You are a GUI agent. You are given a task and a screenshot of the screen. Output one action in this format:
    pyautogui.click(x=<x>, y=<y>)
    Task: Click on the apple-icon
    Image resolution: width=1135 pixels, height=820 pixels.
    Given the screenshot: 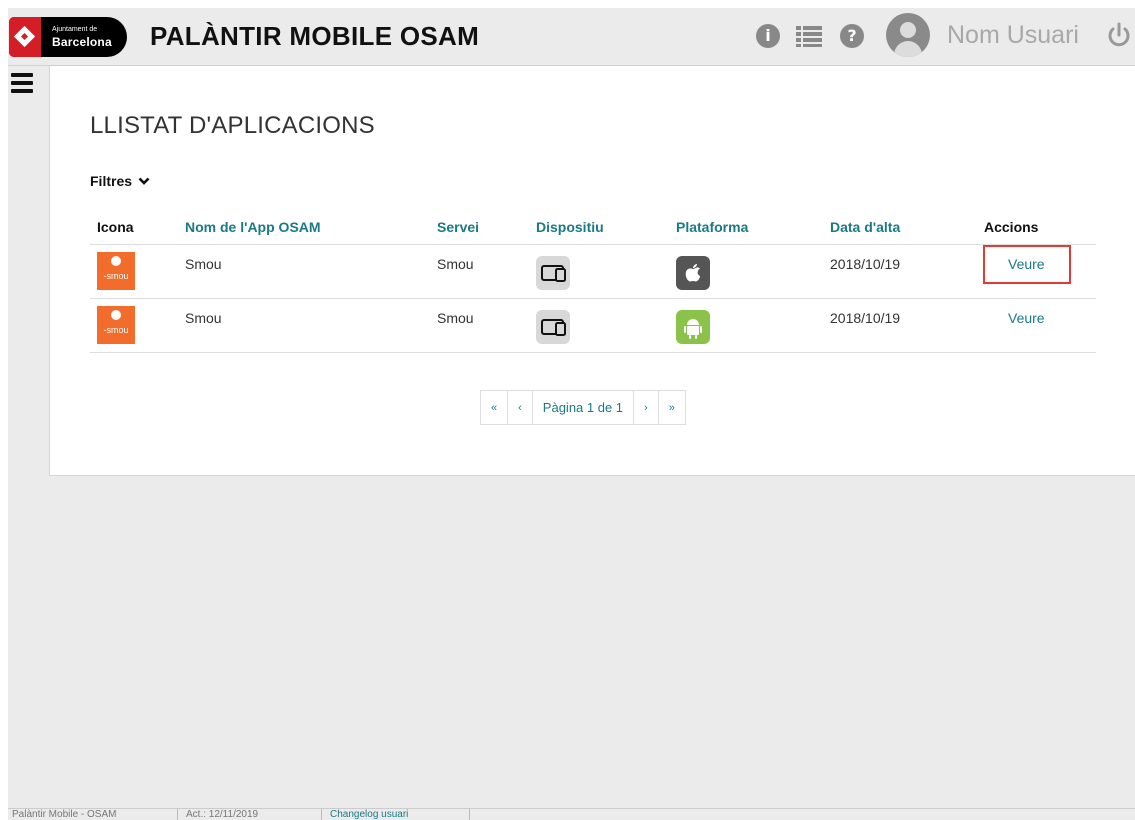 What is the action you would take?
    pyautogui.click(x=693, y=272)
    